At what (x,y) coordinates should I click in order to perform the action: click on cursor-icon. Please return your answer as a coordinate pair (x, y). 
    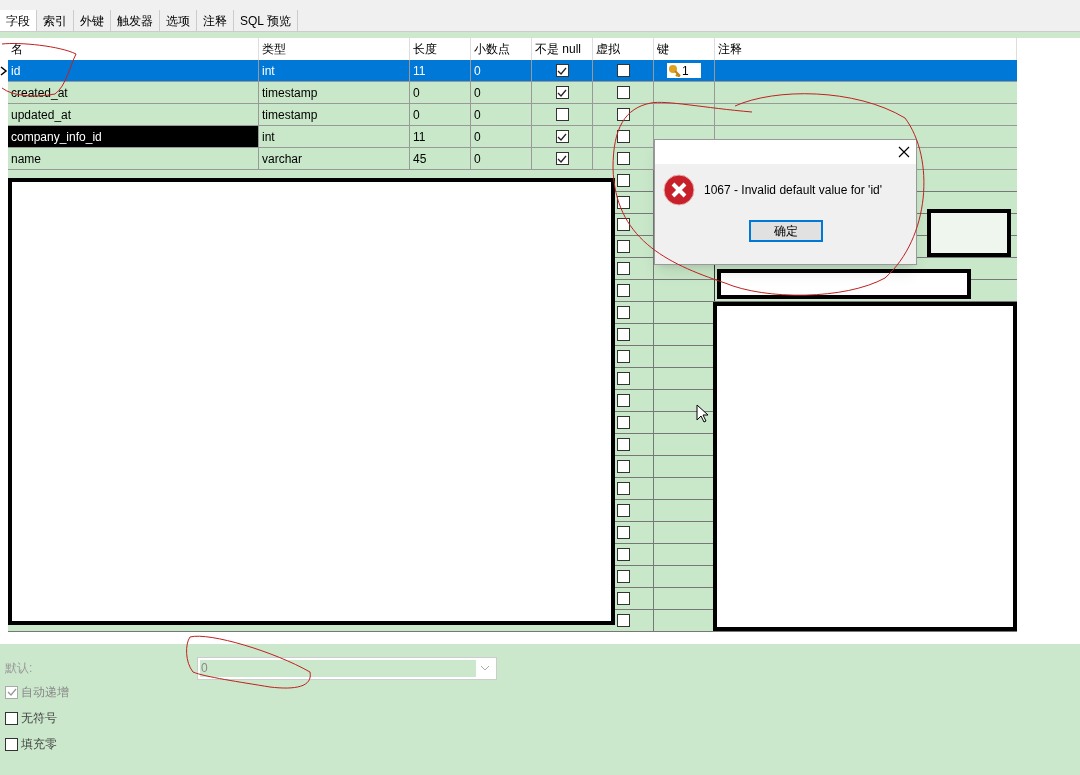
    Looking at the image, I should click on (702, 413).